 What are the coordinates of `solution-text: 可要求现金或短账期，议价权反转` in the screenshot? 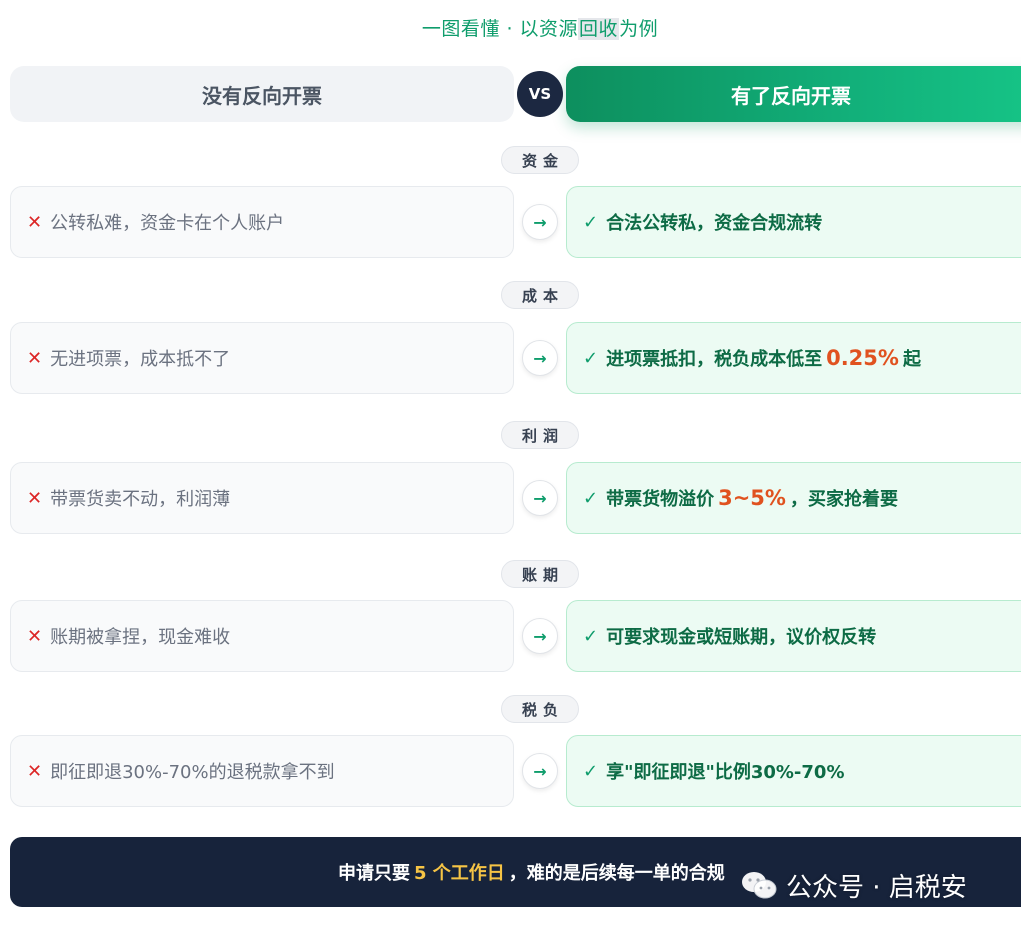 It's located at (741, 637).